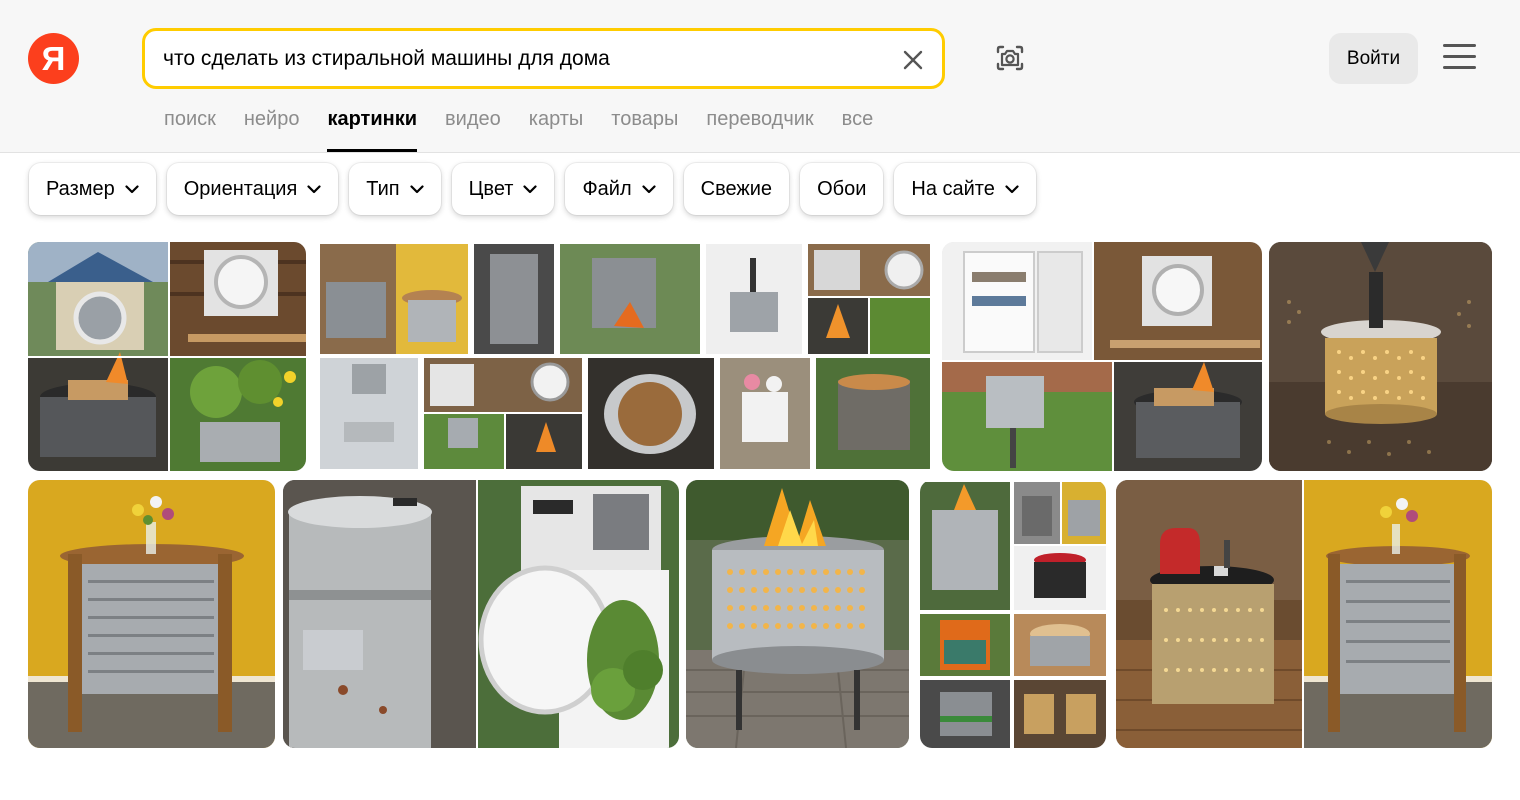 The width and height of the screenshot is (1520, 800). I want to click on image-result-collage-fridge-drum, so click(1102, 356).